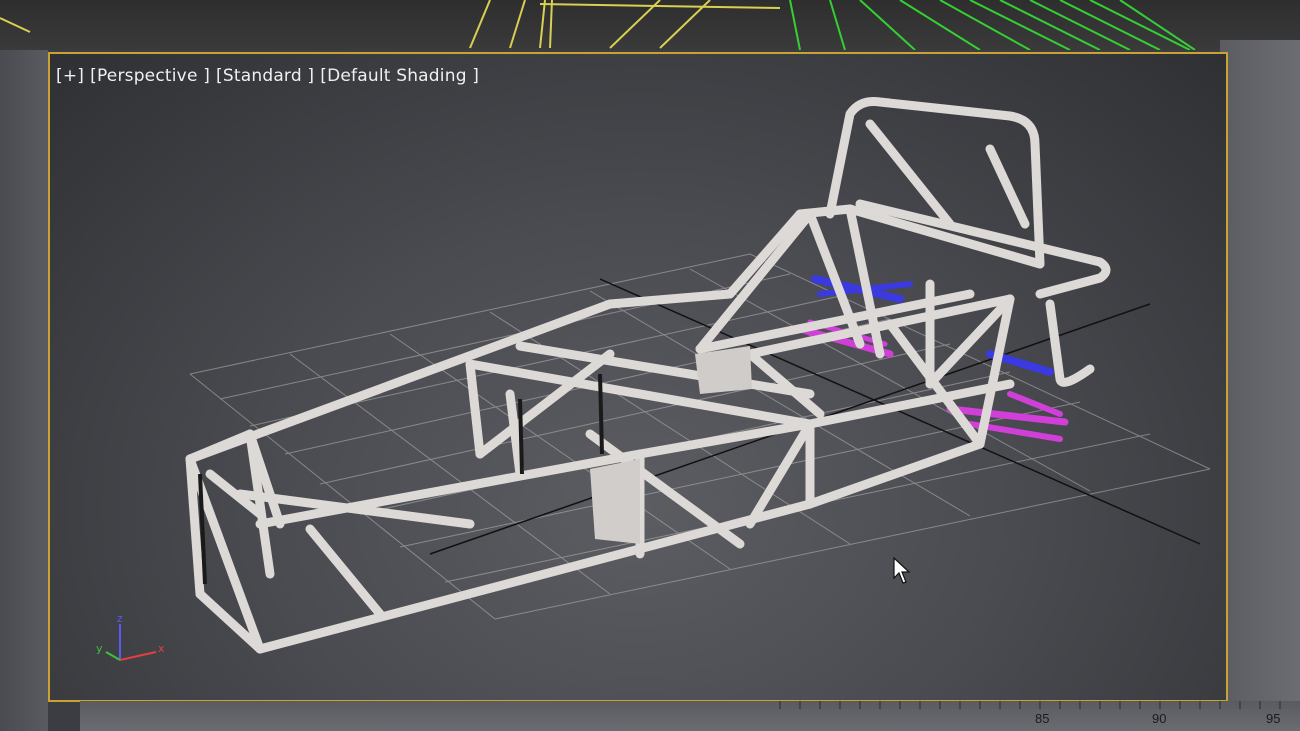  I want to click on gizmo-z-label: z, so click(120, 618).